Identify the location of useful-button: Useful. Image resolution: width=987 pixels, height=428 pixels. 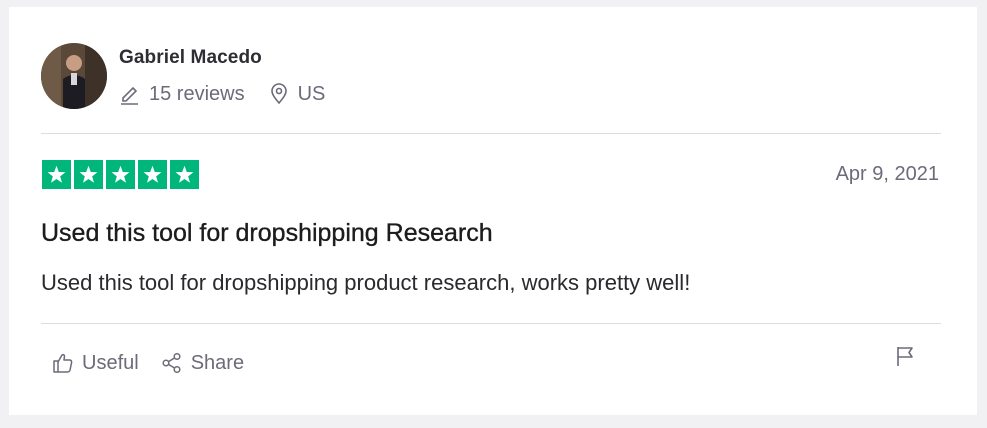
(95, 363).